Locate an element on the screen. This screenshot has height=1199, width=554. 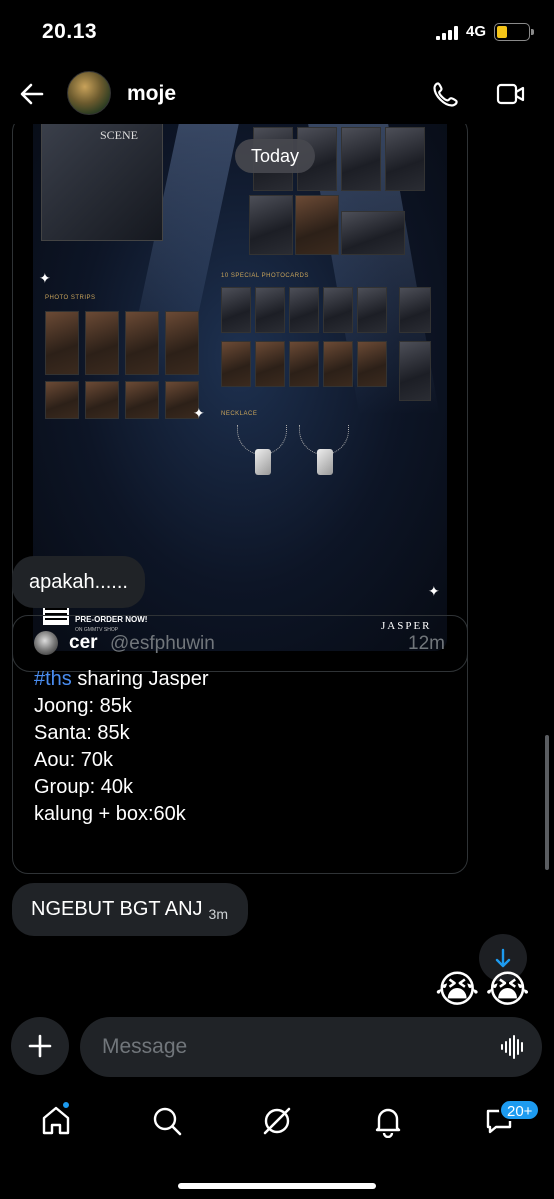
message-time: 3m is located at coordinates (218, 914).